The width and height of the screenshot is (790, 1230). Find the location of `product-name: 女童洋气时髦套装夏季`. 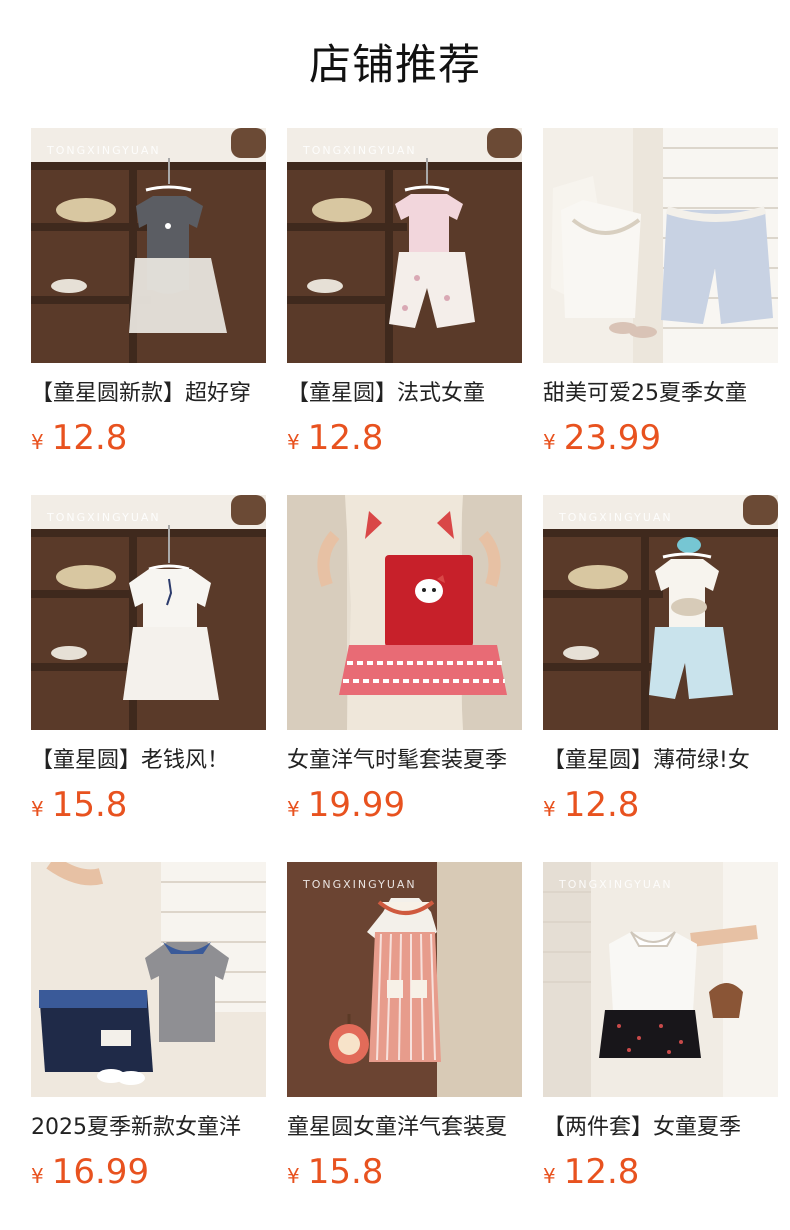

product-name: 女童洋气时髦套装夏季 is located at coordinates (404, 761).